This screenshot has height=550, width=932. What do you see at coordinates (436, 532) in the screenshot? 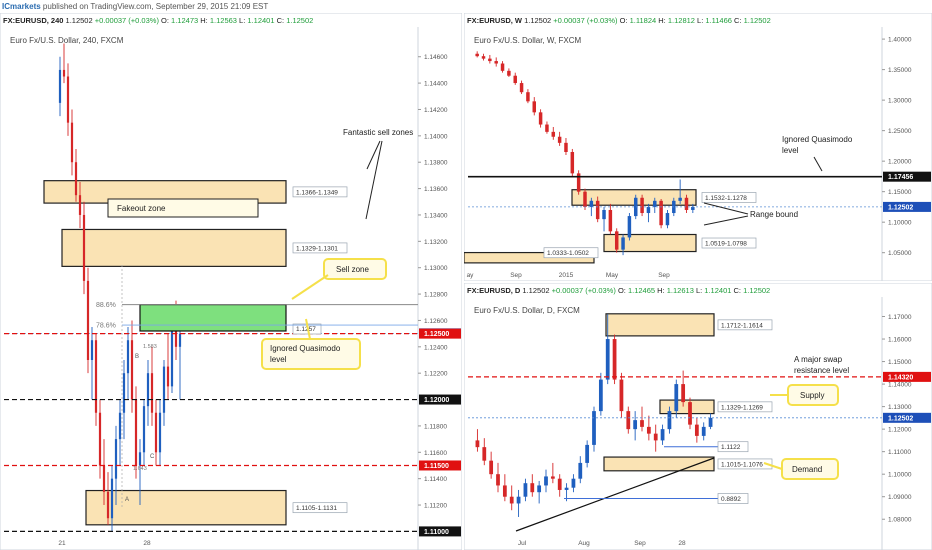
I see `price-tag-label: 1.11000` at bounding box center [436, 532].